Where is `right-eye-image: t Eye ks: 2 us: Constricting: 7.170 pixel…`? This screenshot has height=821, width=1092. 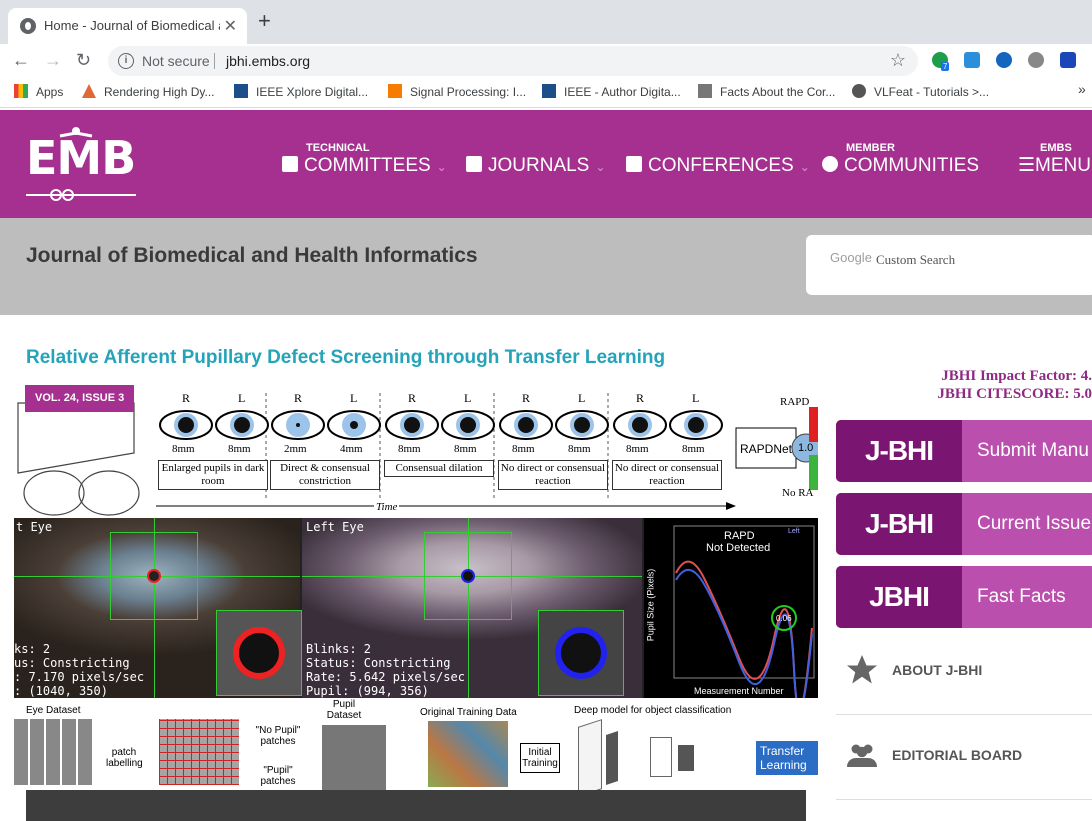
right-eye-image: t Eye ks: 2 us: Constricting: 7.170 pixel… is located at coordinates (158, 608).